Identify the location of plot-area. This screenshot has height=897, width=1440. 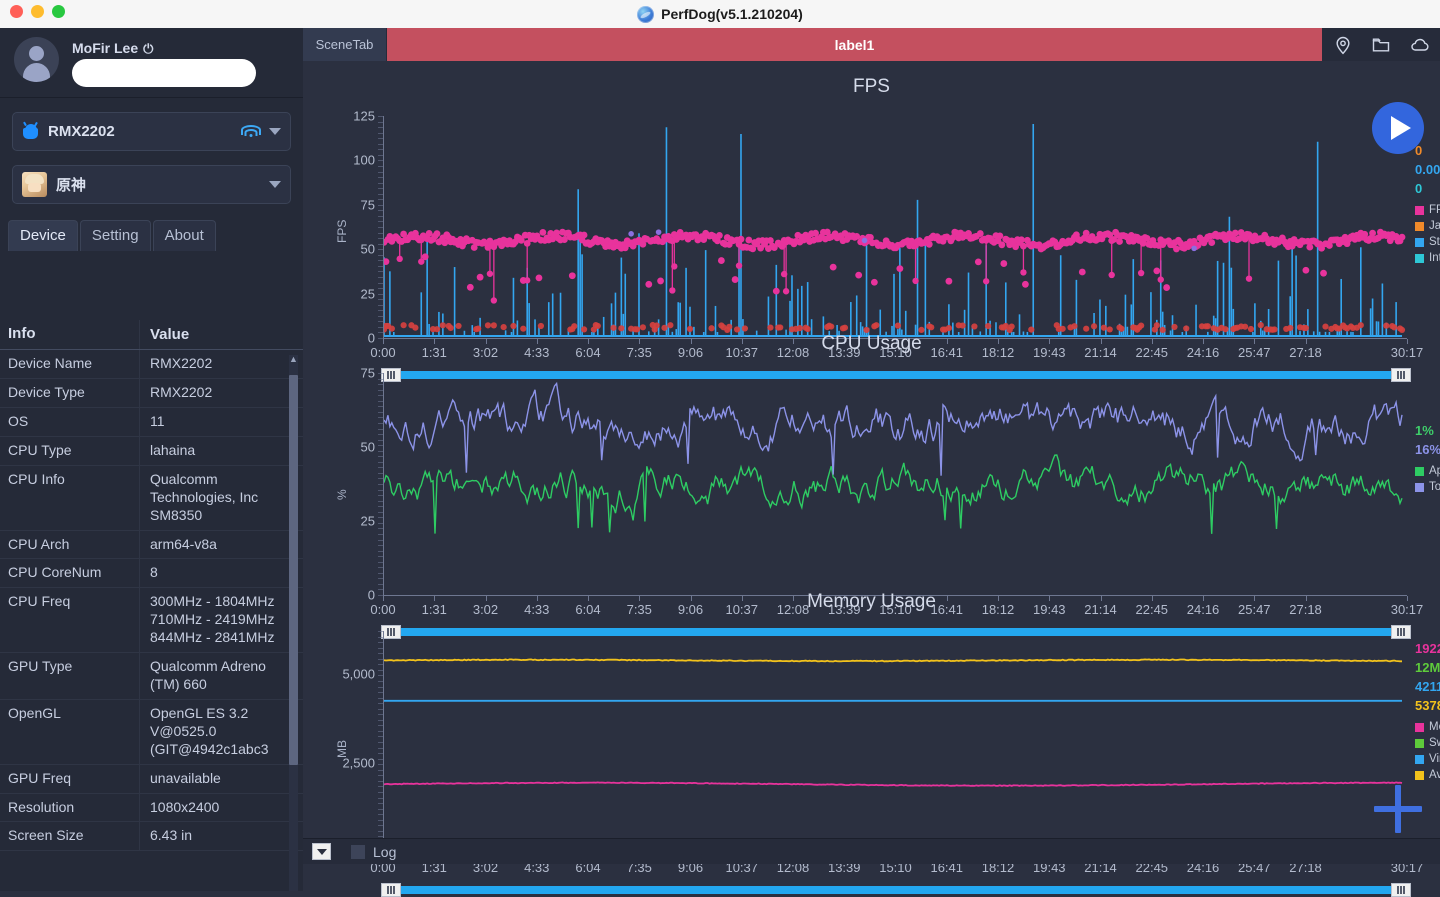
(893, 457).